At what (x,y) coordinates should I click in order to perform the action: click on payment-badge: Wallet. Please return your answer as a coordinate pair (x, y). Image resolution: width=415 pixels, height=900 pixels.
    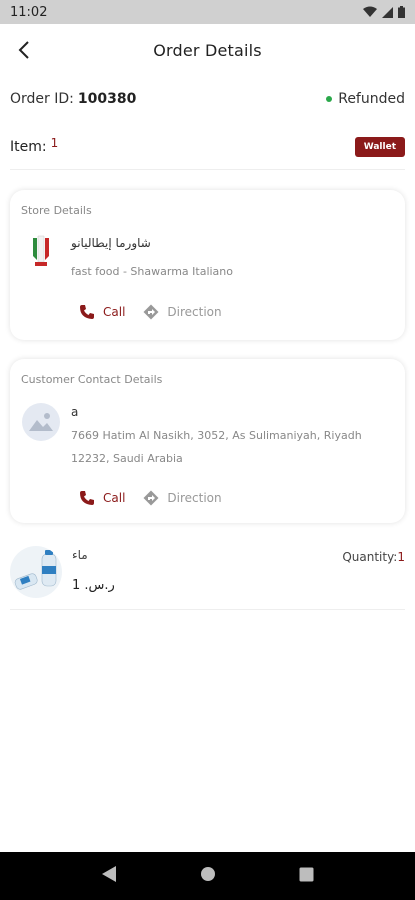
    Looking at the image, I should click on (379, 147).